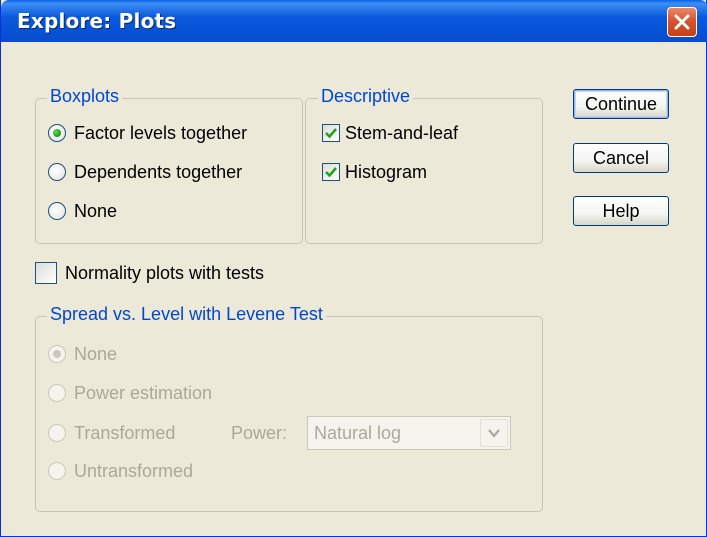 This screenshot has width=707, height=537. Describe the element at coordinates (621, 158) in the screenshot. I see `cancel-button: Cancel` at that location.